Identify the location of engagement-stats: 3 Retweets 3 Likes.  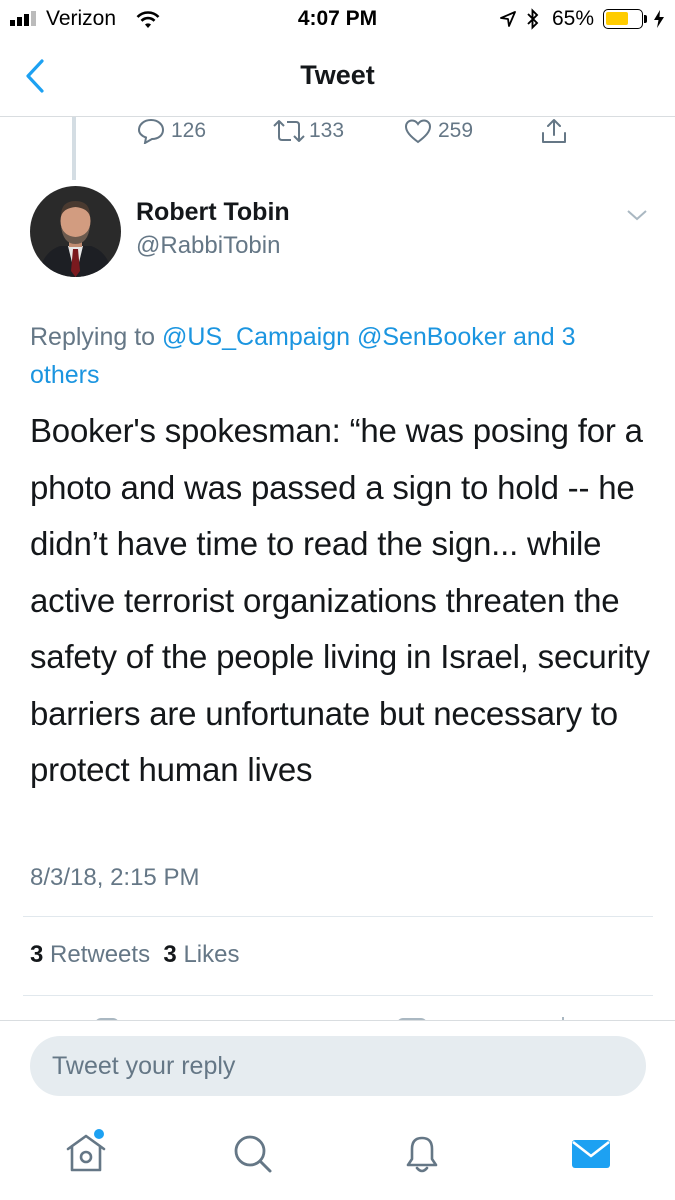
(134, 955).